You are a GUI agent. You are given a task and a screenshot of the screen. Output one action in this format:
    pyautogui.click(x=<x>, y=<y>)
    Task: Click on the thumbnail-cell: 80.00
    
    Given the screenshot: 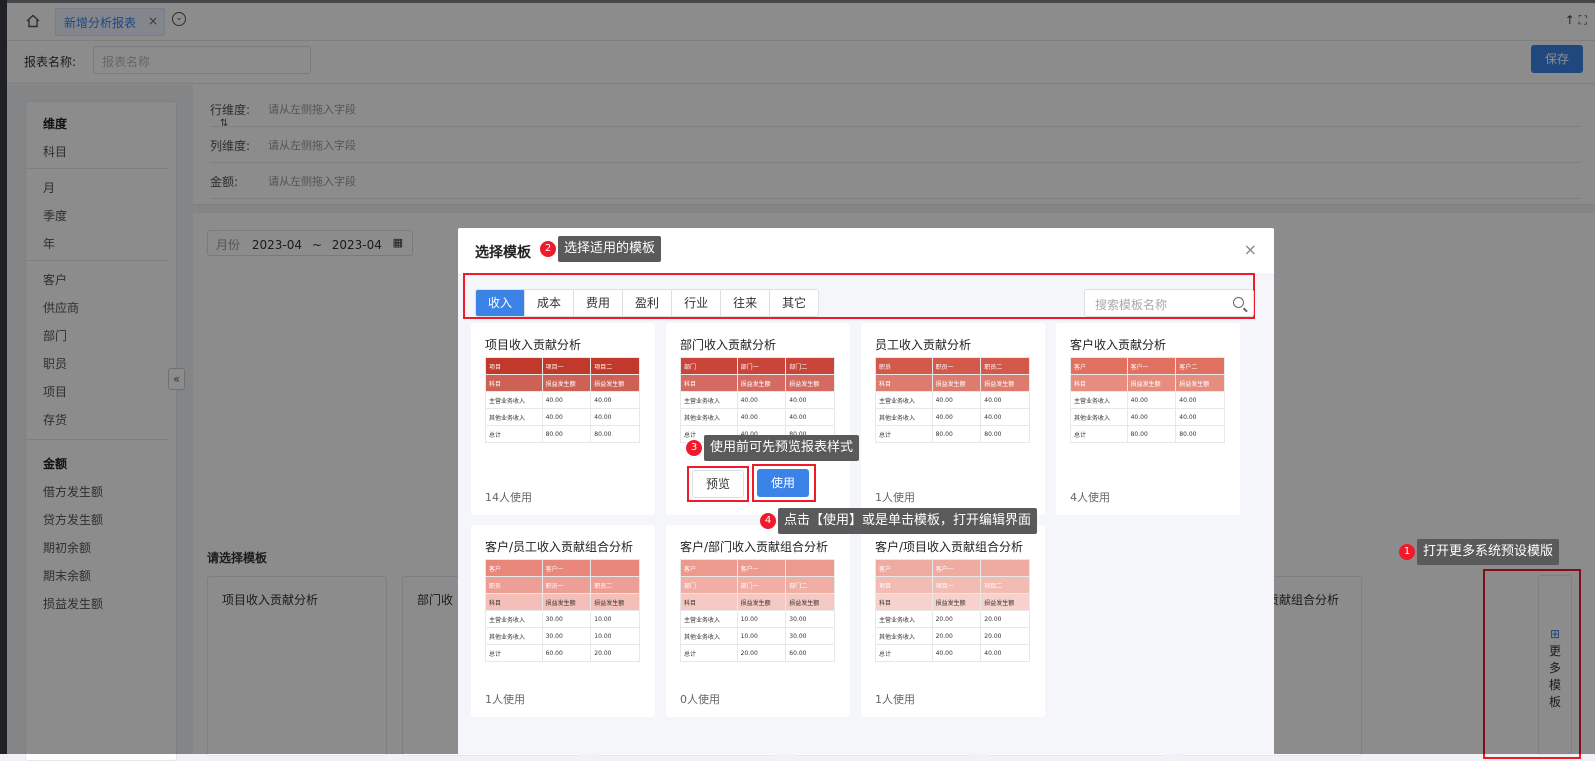 What is the action you would take?
    pyautogui.click(x=1200, y=434)
    